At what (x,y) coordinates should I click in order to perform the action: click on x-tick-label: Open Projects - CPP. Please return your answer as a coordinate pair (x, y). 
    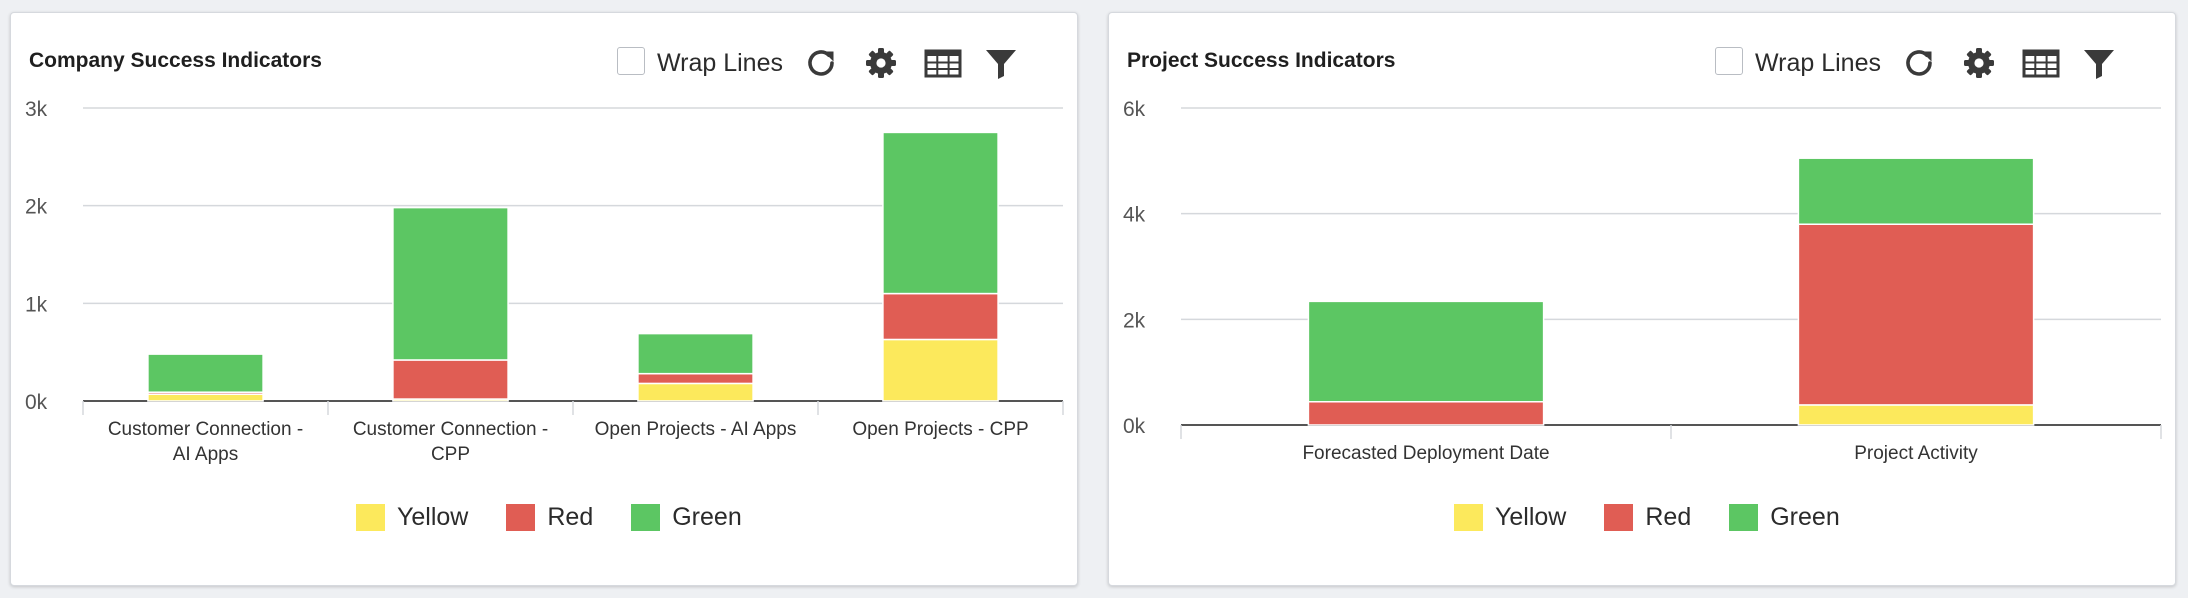
    Looking at the image, I should click on (940, 429).